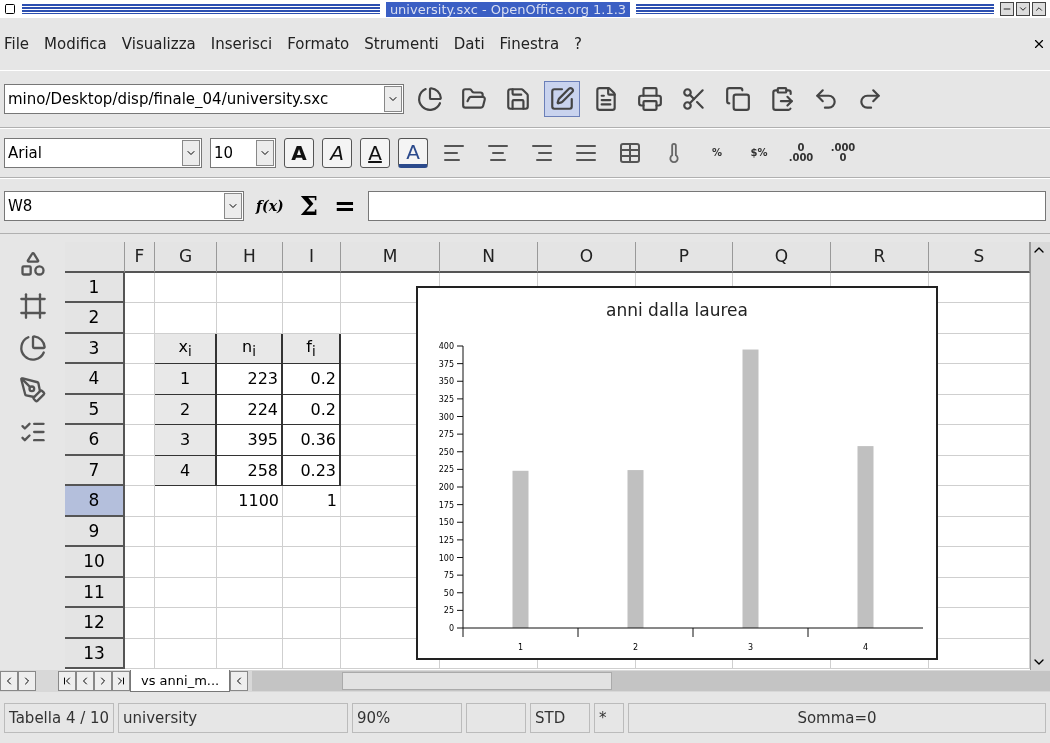  I want to click on number-format-button: 0 .000, so click(801, 153).